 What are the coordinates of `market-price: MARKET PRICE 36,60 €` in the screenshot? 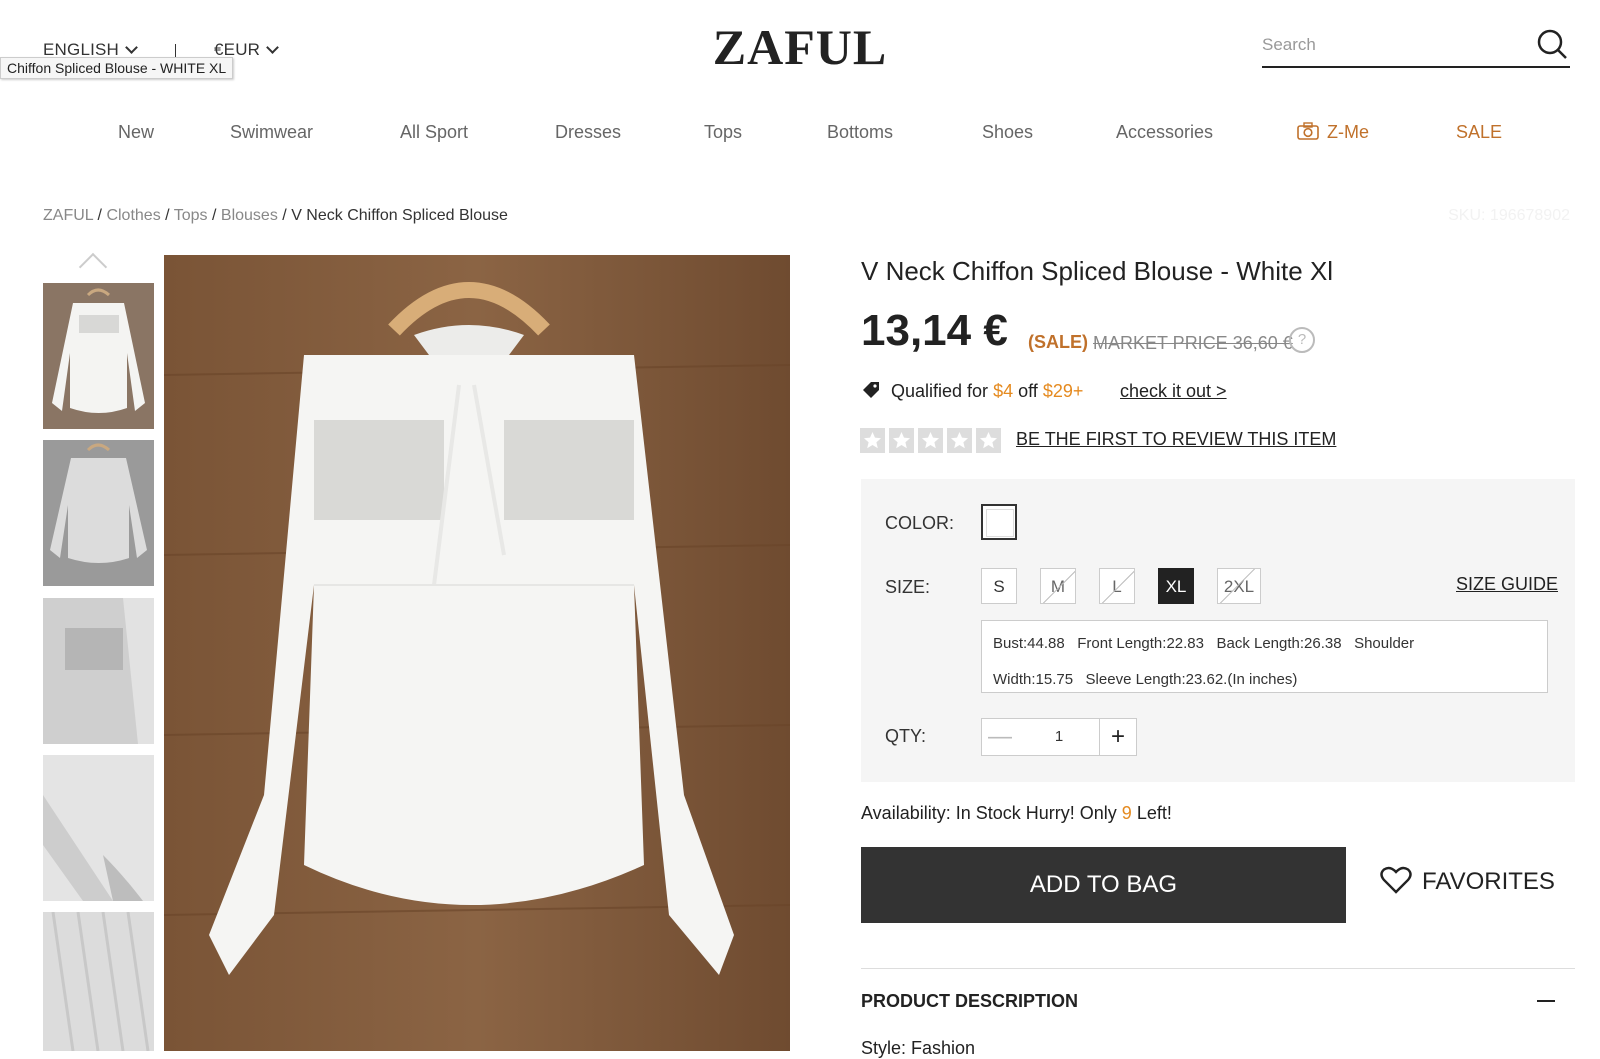 It's located at (1193, 343).